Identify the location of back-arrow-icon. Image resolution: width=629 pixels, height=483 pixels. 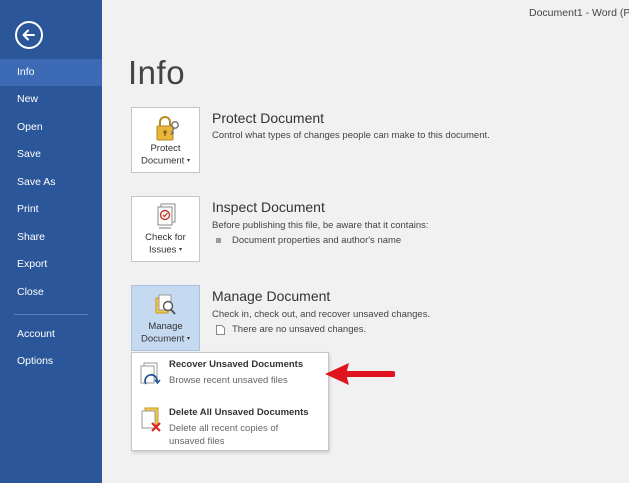
(29, 35).